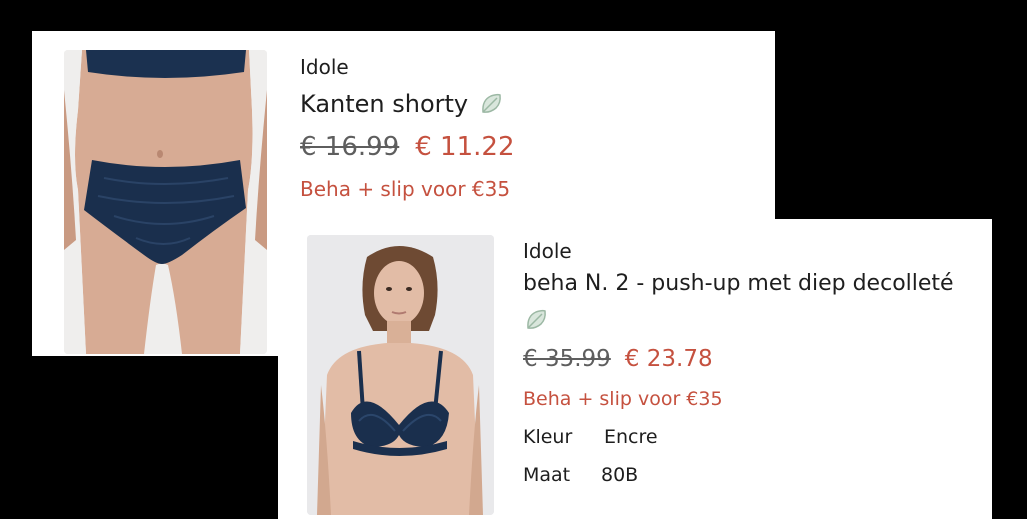 This screenshot has height=519, width=1027. I want to click on eco-badge-row, so click(738, 320).